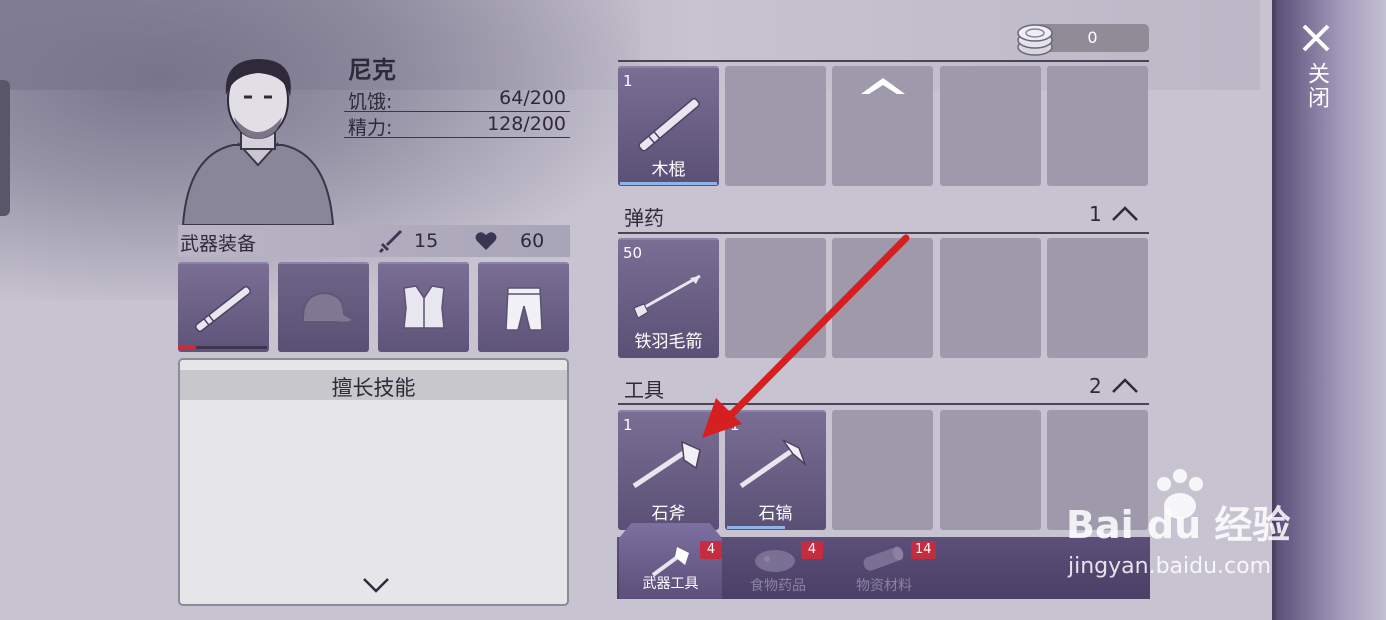 The image size is (1386, 620). I want to click on section-count-ammo: 1, so click(1095, 214).